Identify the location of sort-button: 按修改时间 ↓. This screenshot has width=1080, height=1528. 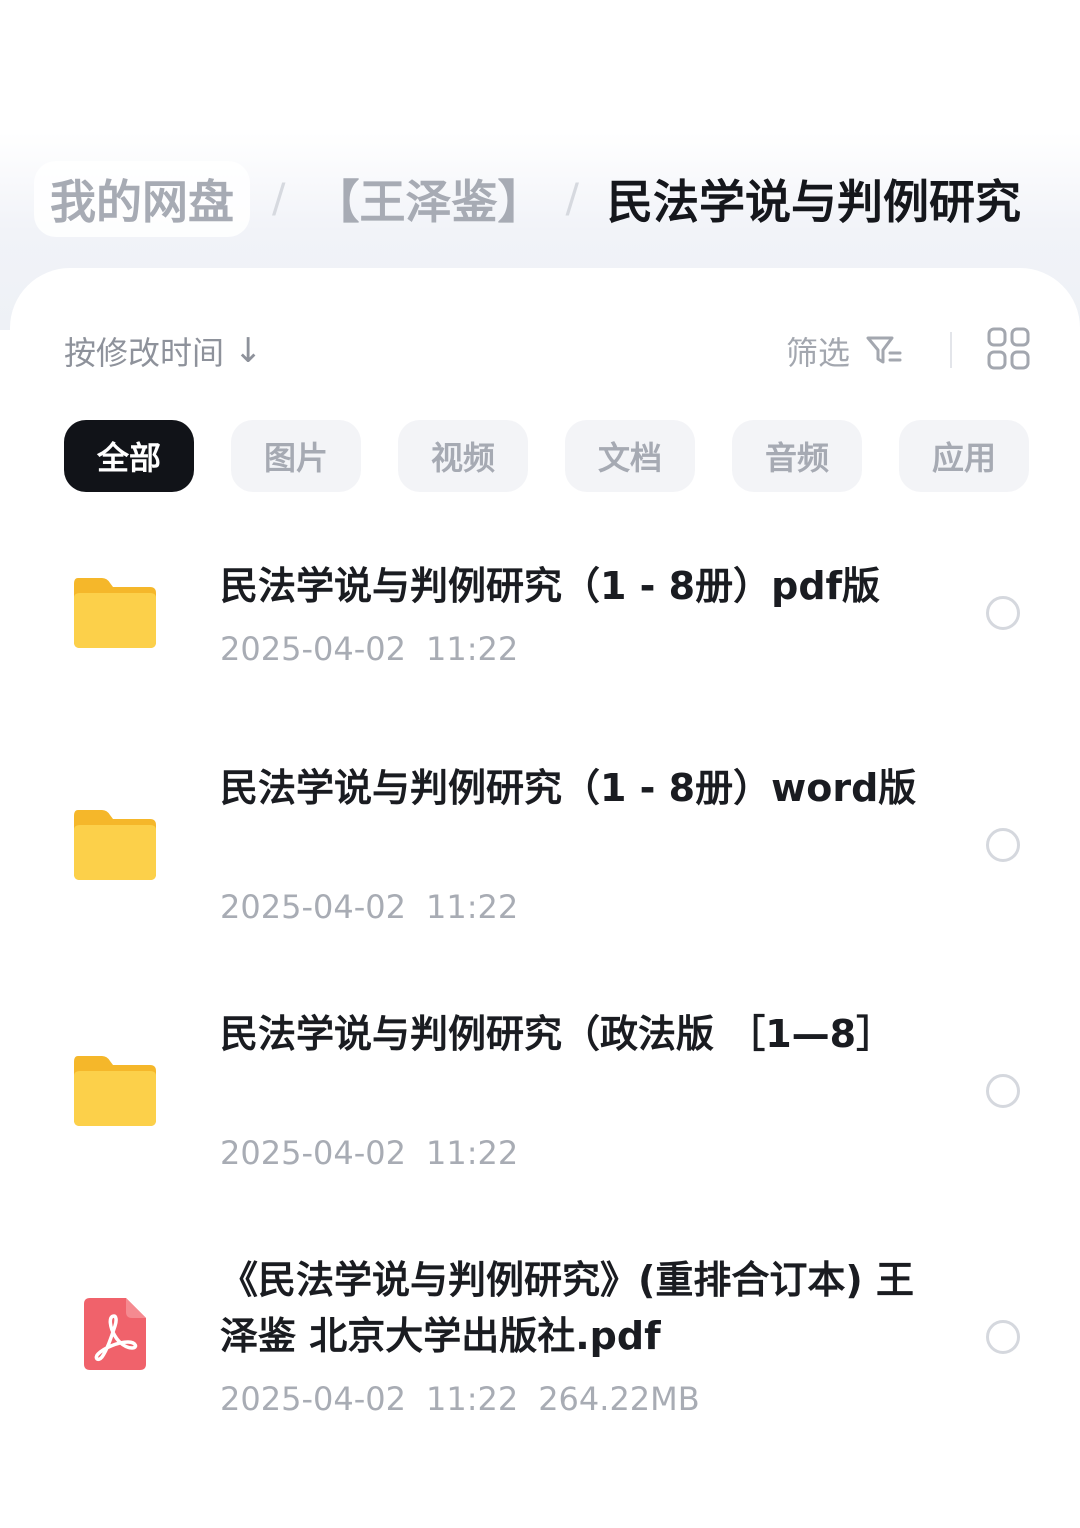
(163, 351).